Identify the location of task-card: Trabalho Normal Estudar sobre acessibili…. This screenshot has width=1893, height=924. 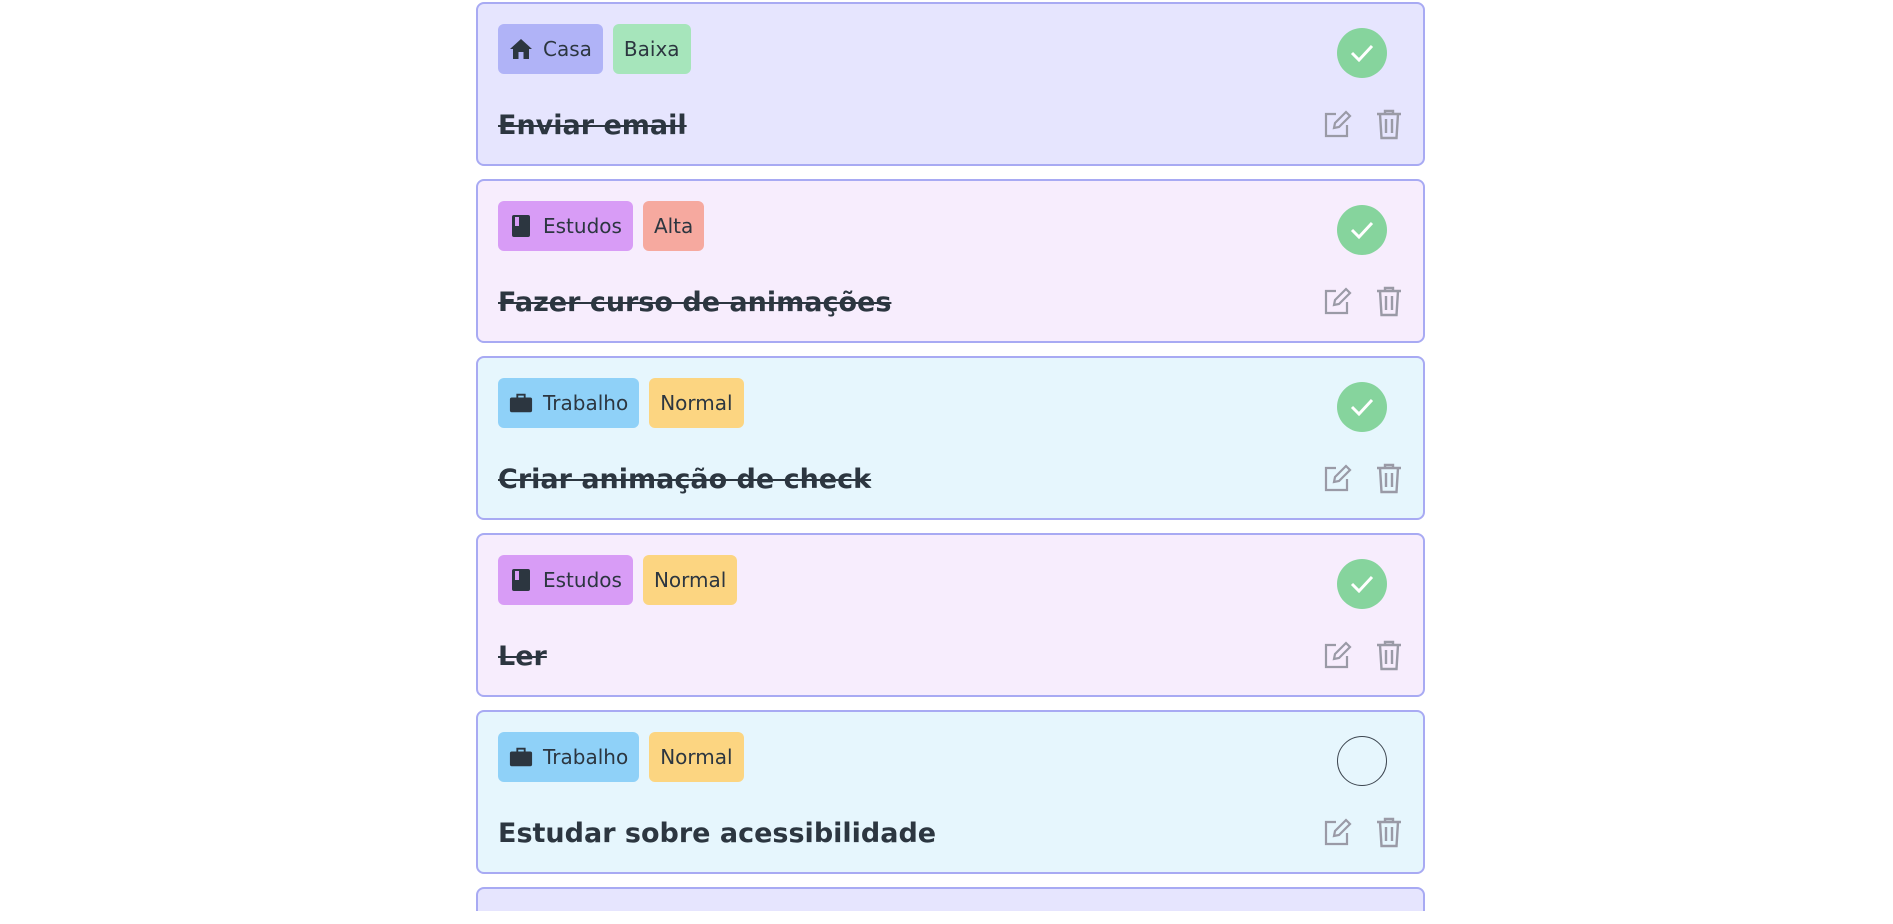
(950, 792).